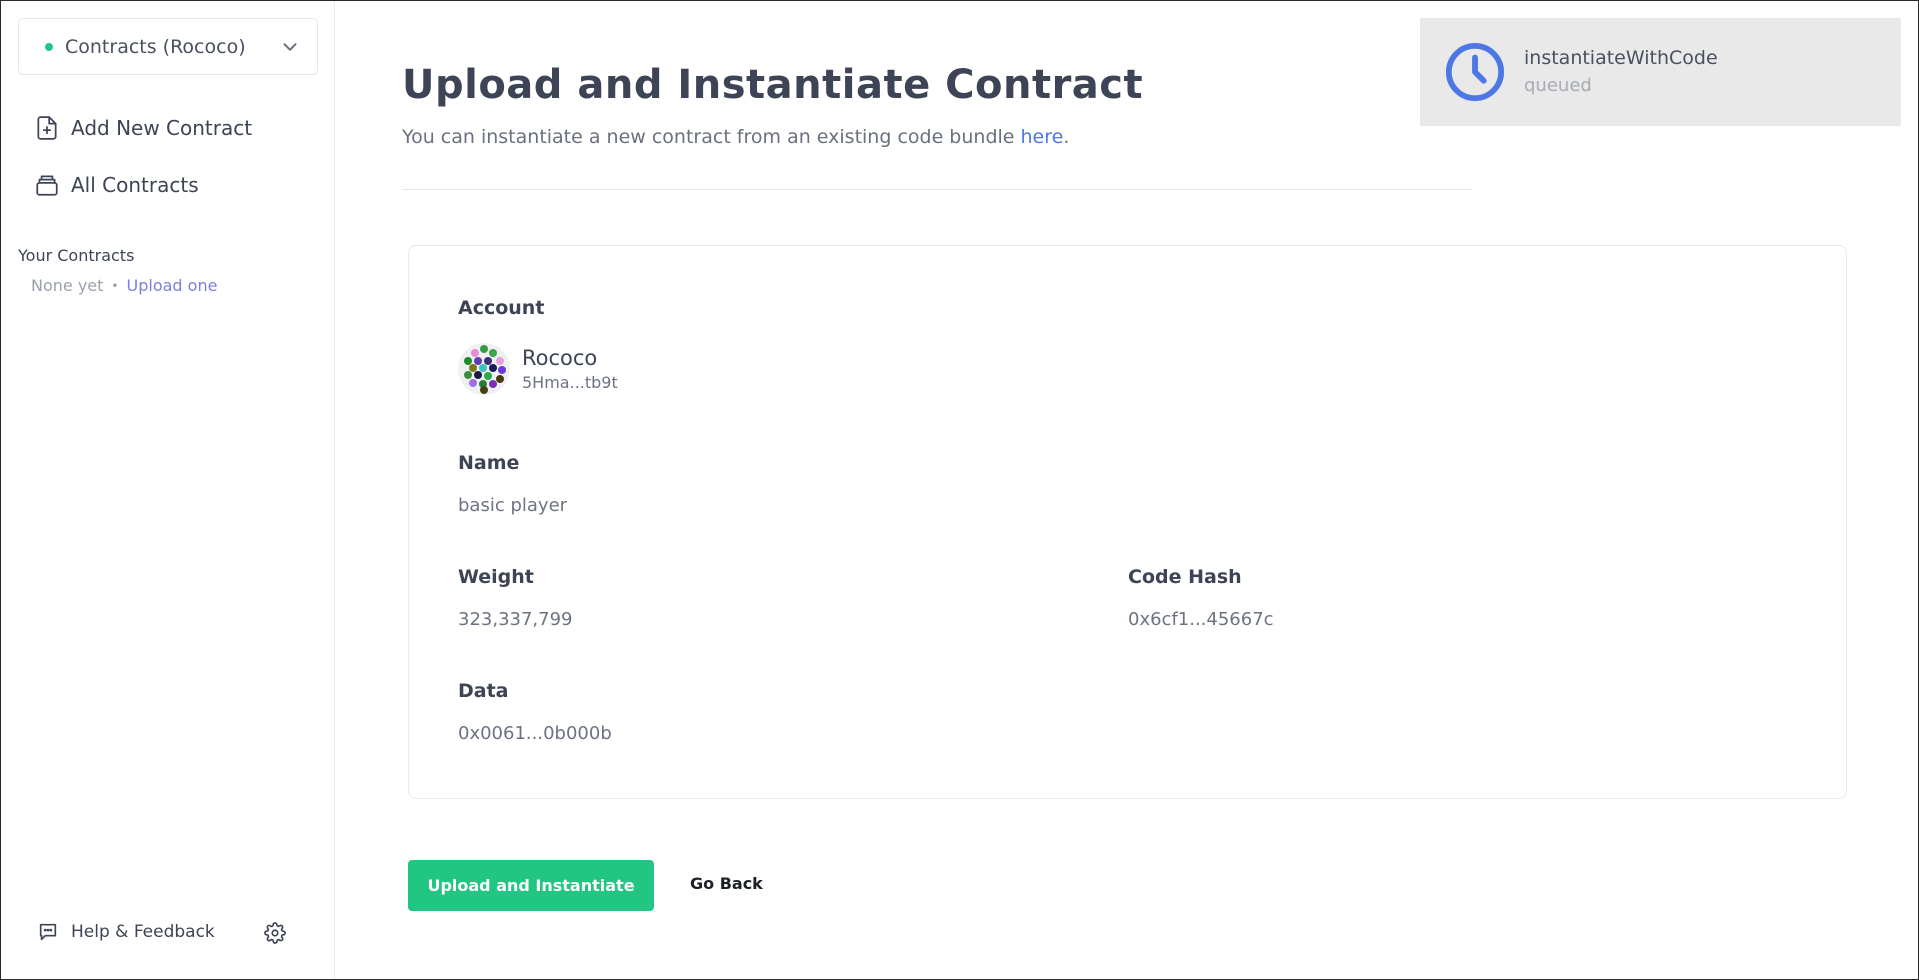 Image resolution: width=1919 pixels, height=980 pixels. I want to click on here-link: here, so click(1042, 137).